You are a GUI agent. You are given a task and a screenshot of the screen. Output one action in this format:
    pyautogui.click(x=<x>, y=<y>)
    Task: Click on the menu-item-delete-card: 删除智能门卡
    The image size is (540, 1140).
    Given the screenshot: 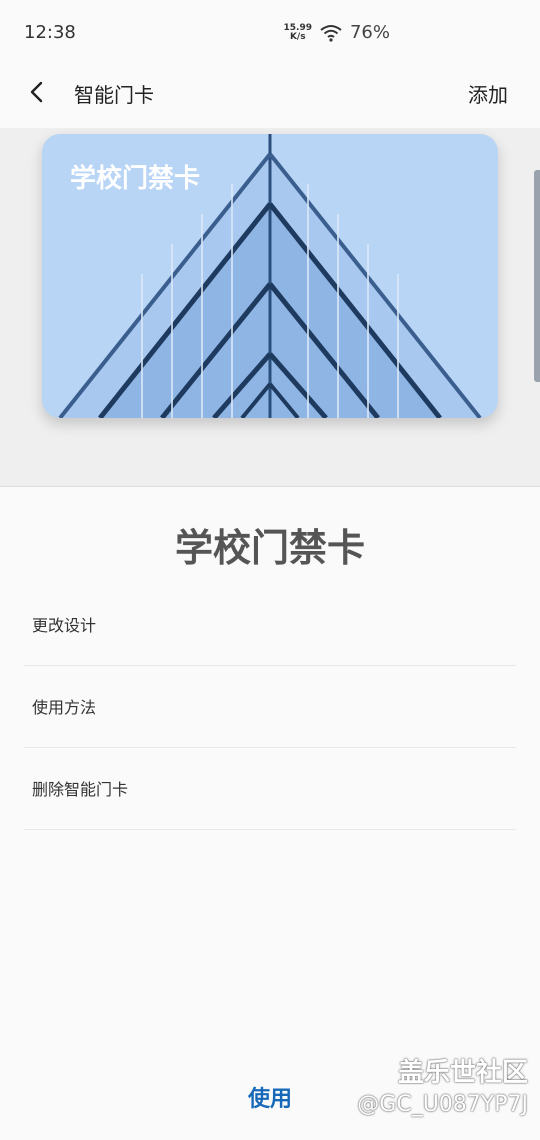 What is the action you would take?
    pyautogui.click(x=270, y=789)
    